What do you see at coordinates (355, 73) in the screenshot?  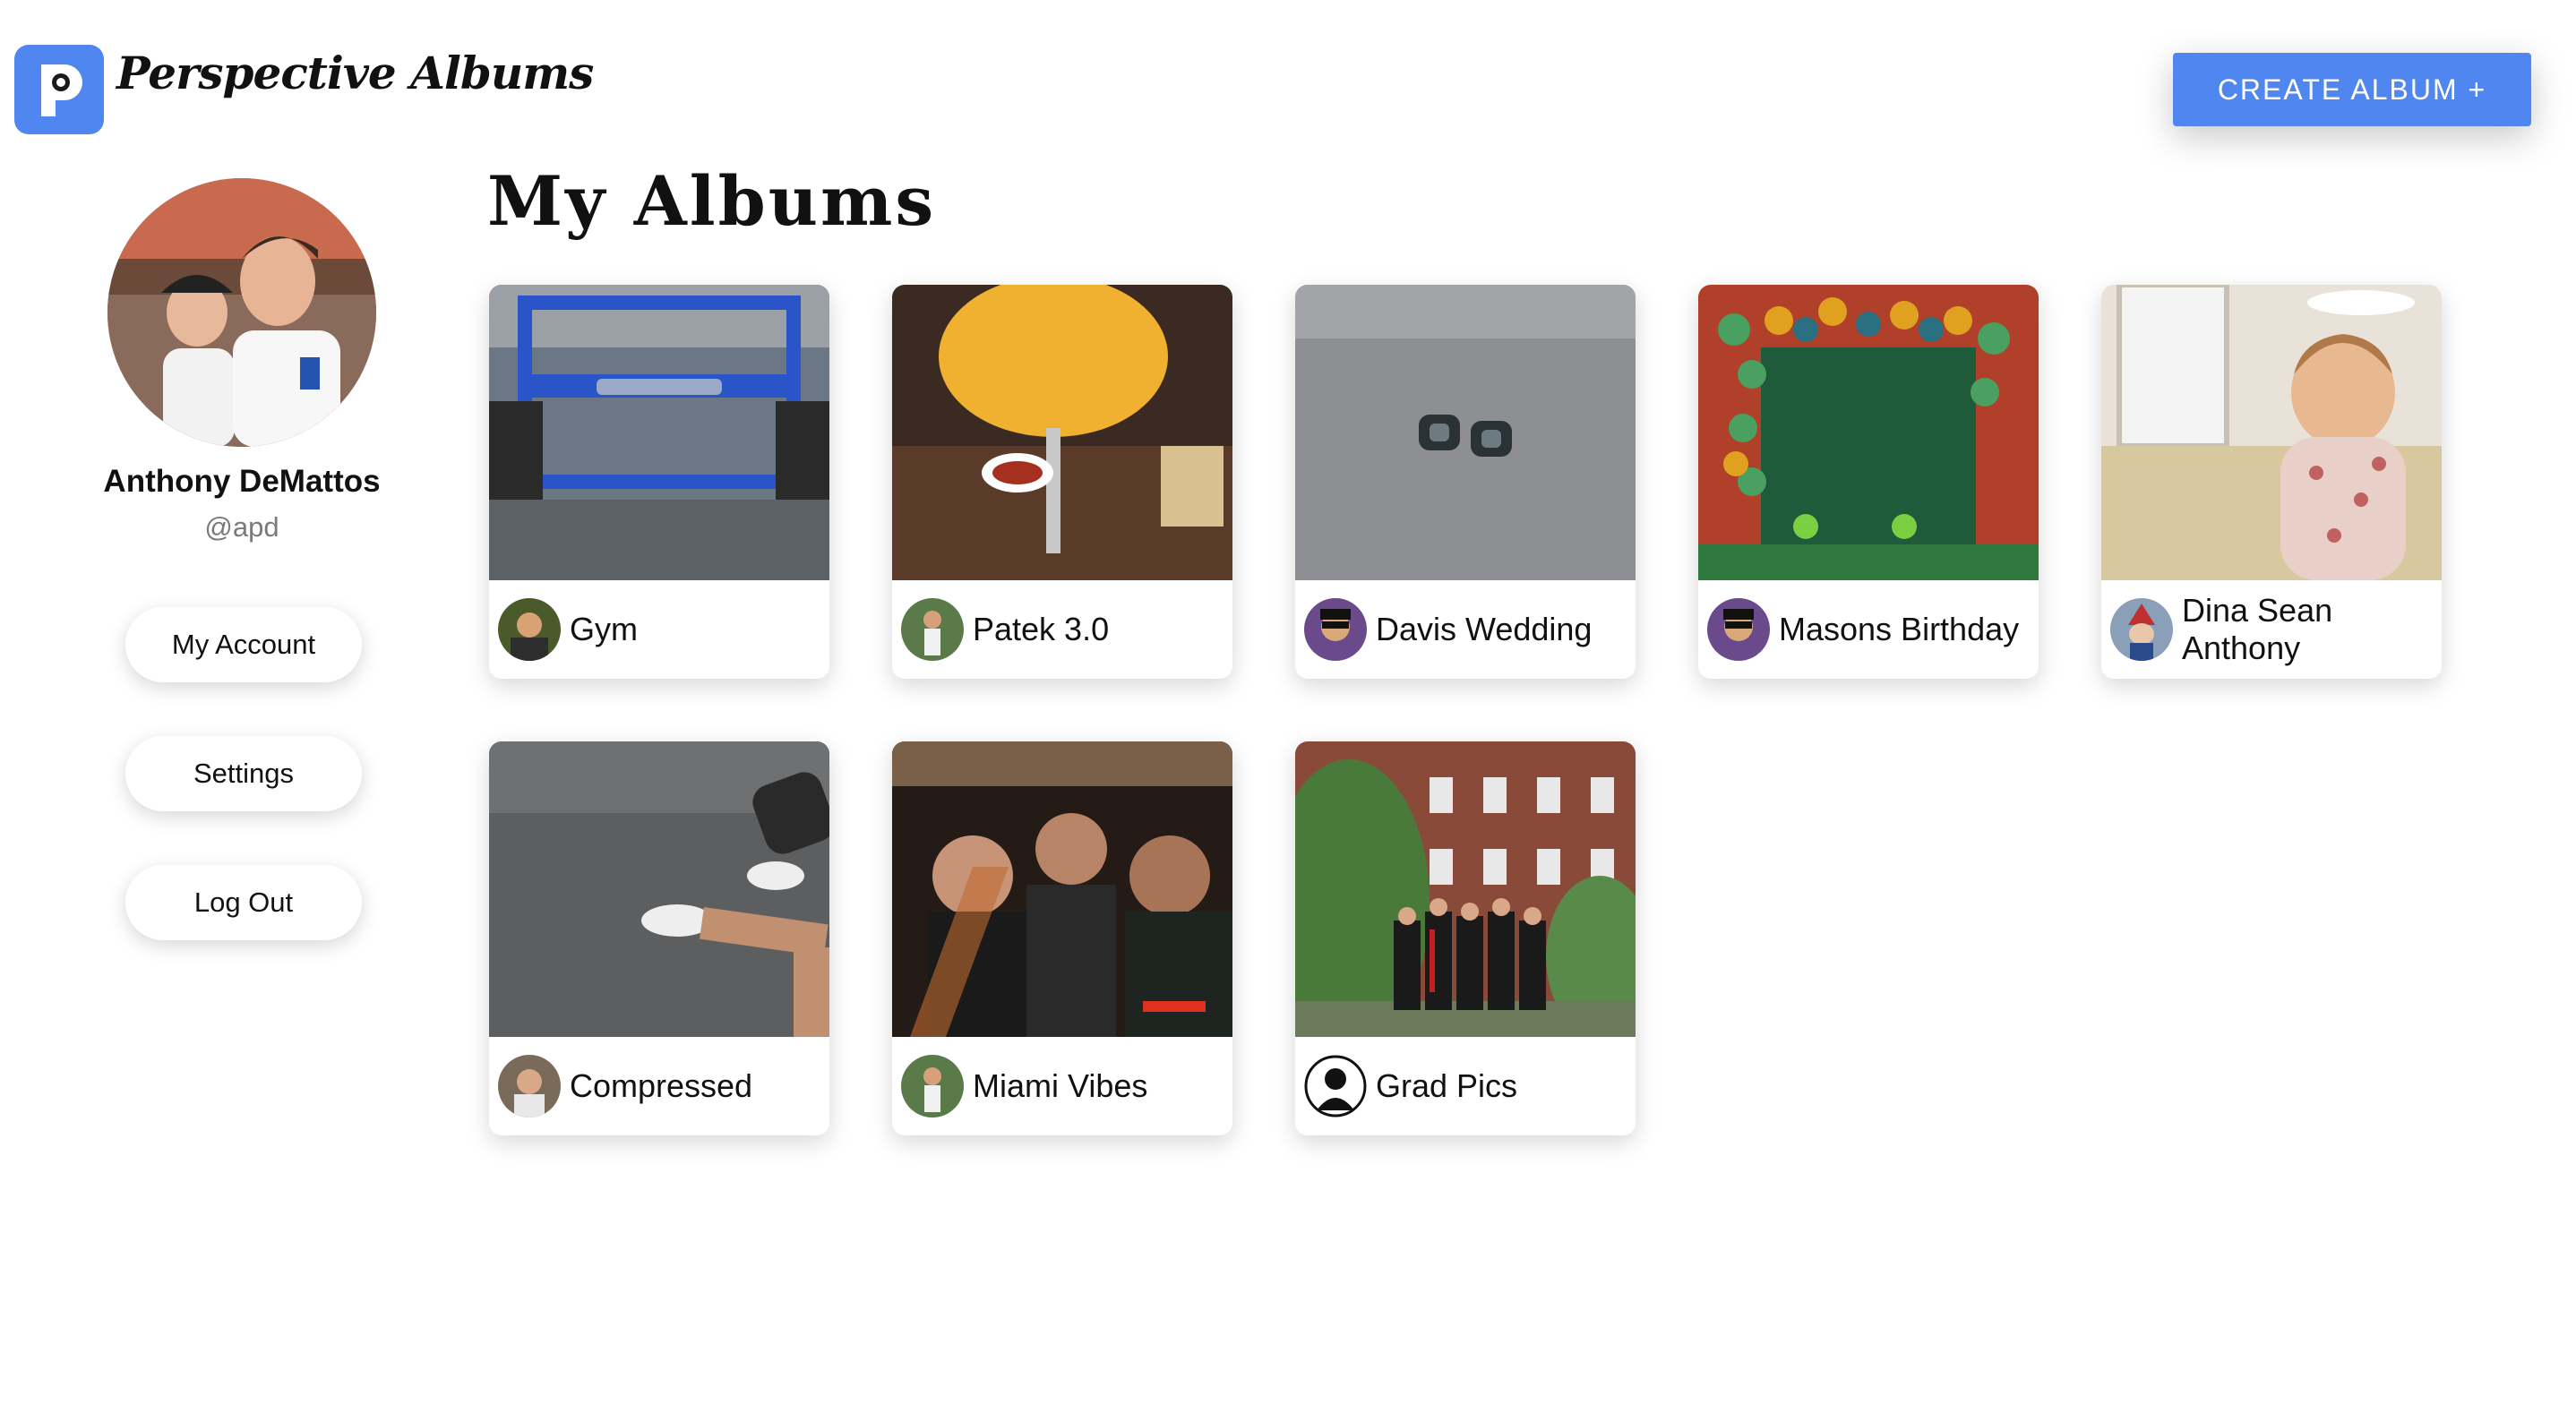 I see `app-title: Perspective Albums` at bounding box center [355, 73].